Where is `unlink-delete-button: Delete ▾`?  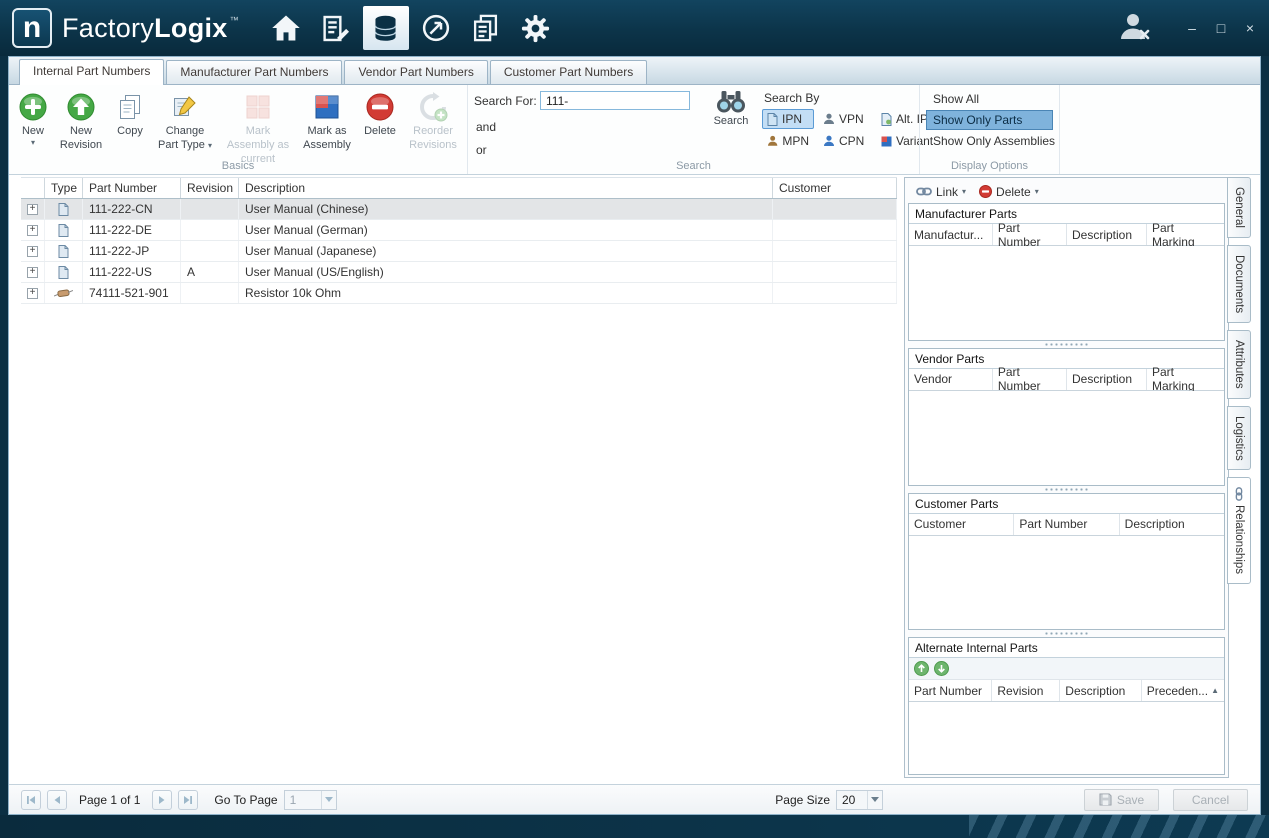
unlink-delete-button: Delete ▾ is located at coordinates (1009, 192).